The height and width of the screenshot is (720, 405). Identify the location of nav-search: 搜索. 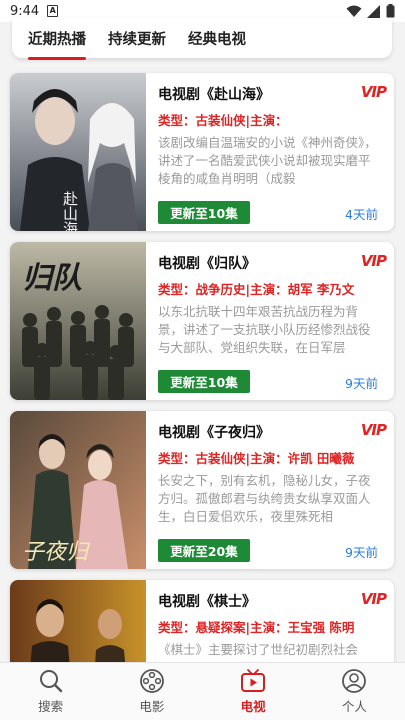
(50, 691).